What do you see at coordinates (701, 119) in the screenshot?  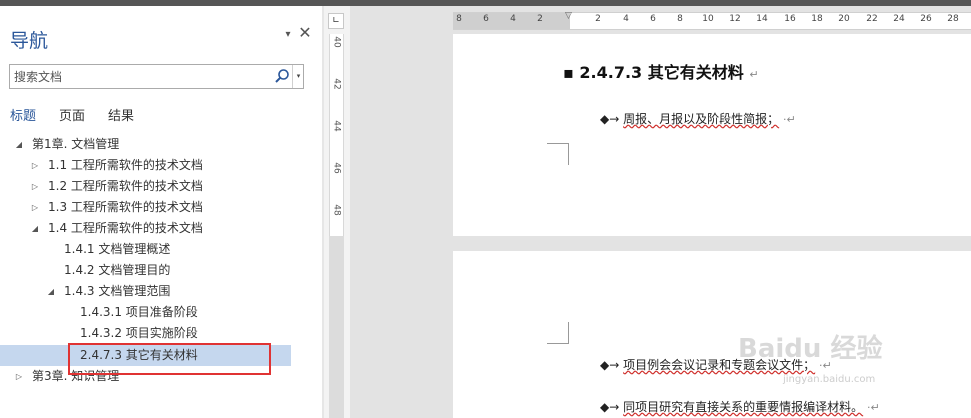 I see `bullet-text: 周报、月报以及阶段性简报；` at bounding box center [701, 119].